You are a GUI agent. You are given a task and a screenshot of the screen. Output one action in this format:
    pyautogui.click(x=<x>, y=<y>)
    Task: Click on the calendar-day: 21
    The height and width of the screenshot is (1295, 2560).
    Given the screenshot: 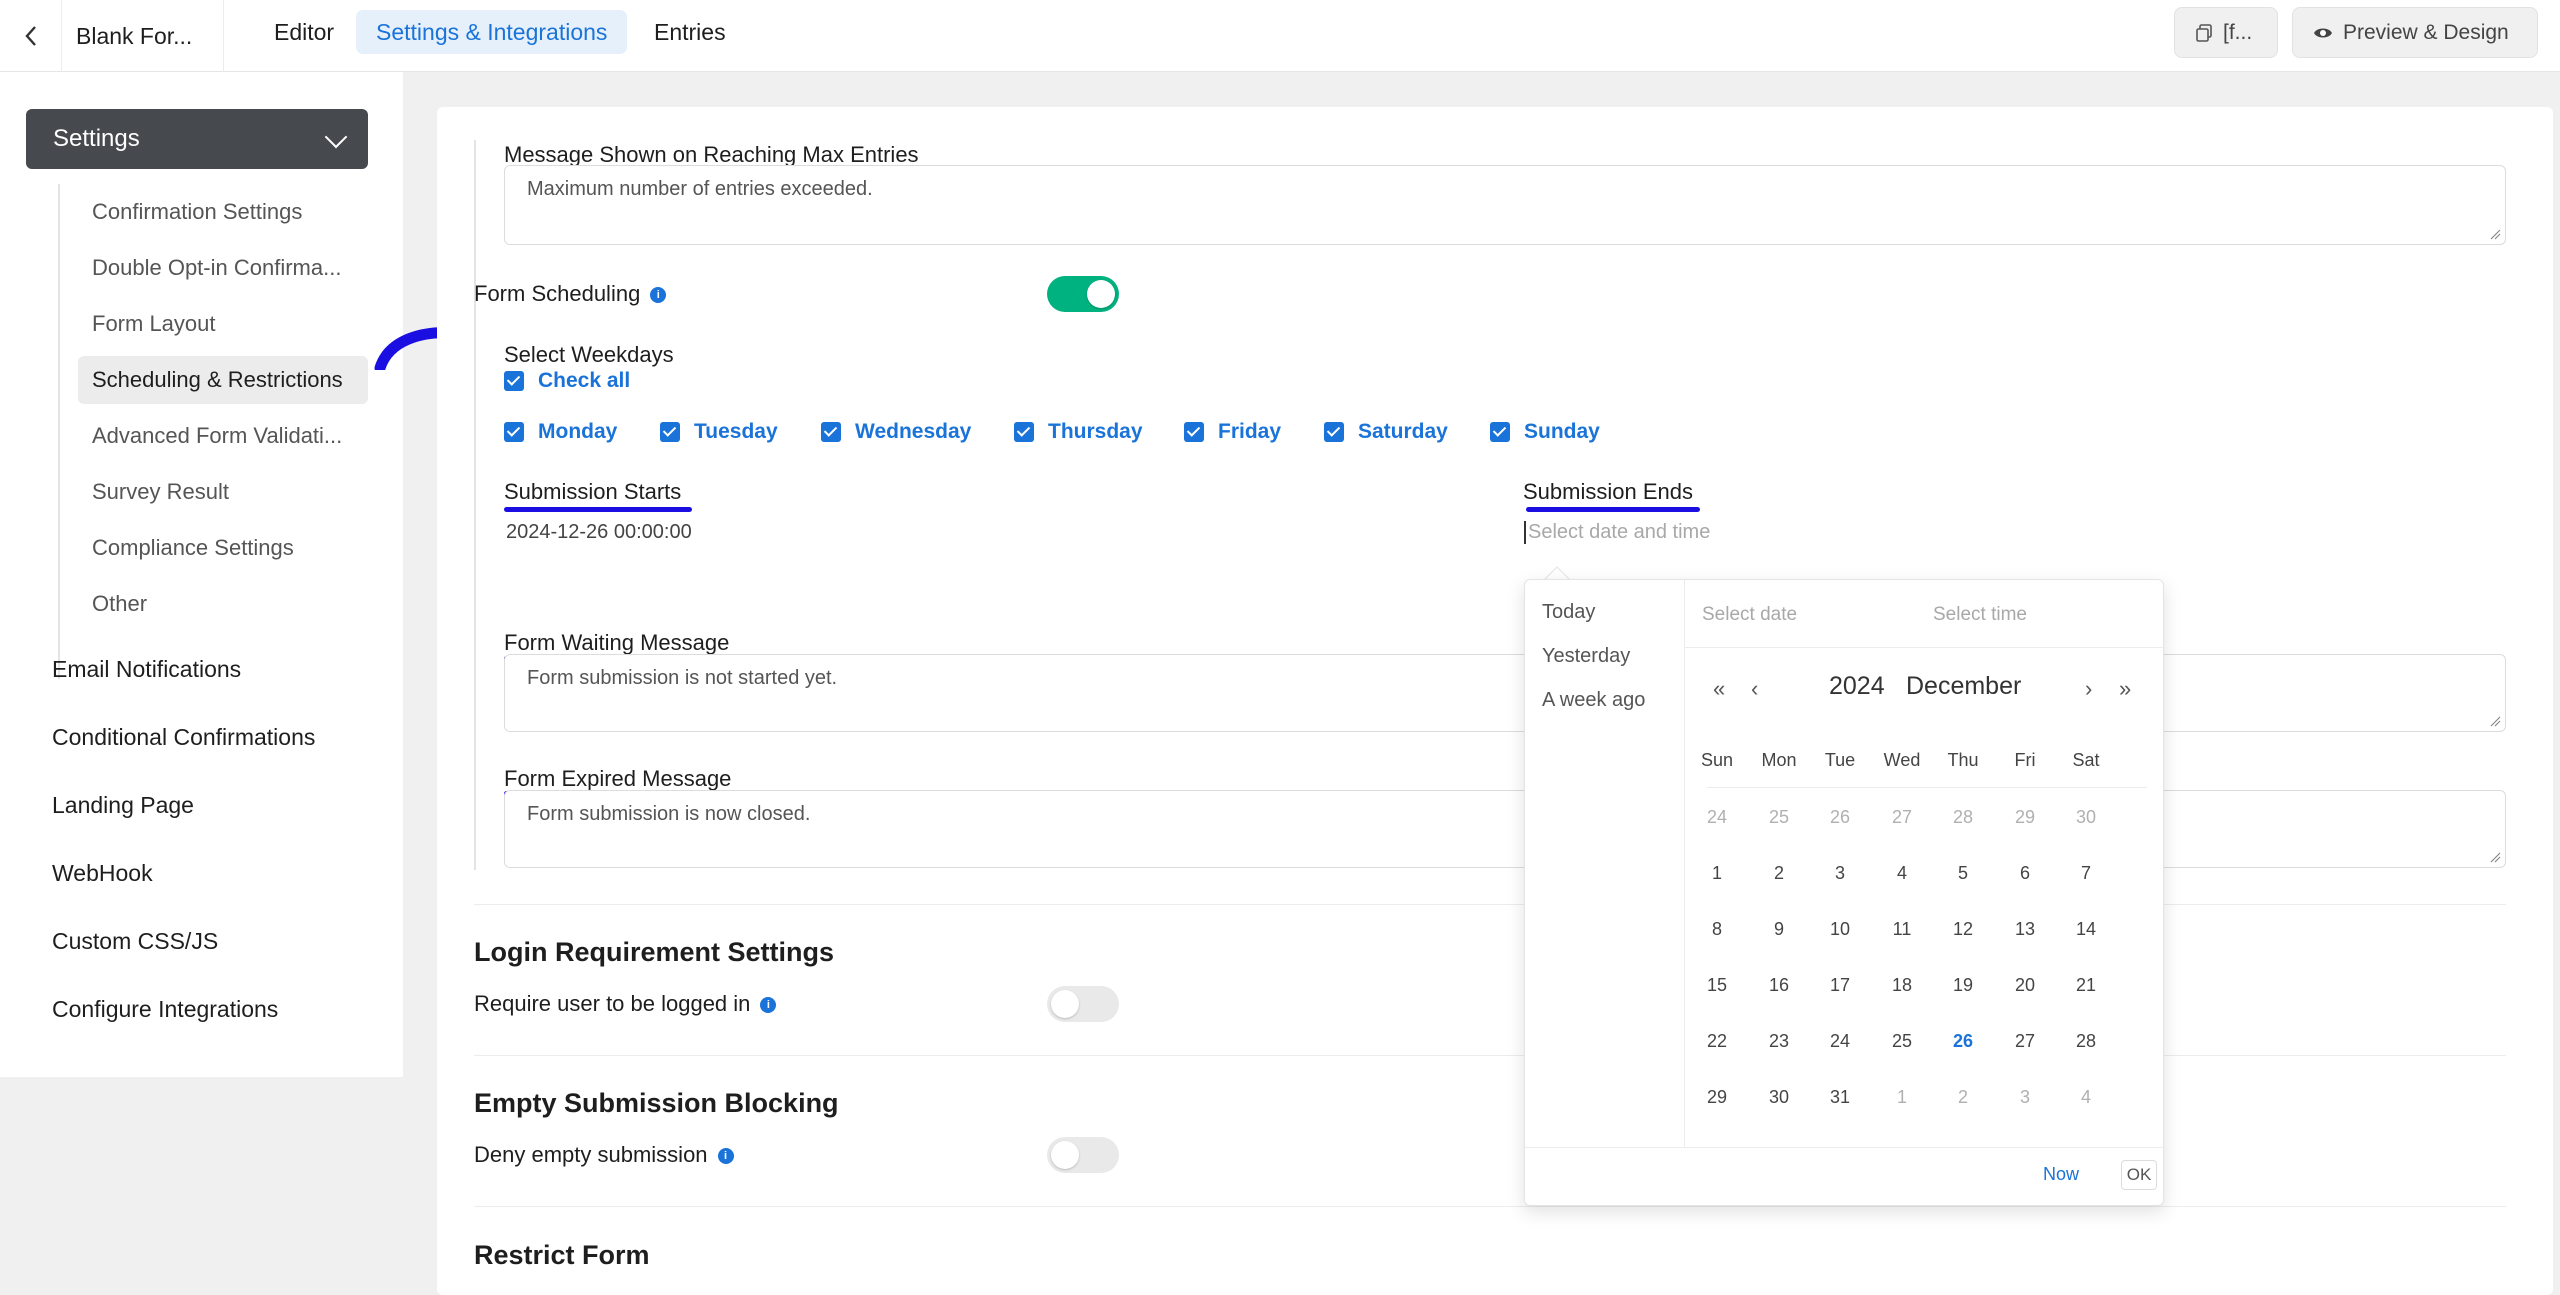 What is the action you would take?
    pyautogui.click(x=2086, y=985)
    